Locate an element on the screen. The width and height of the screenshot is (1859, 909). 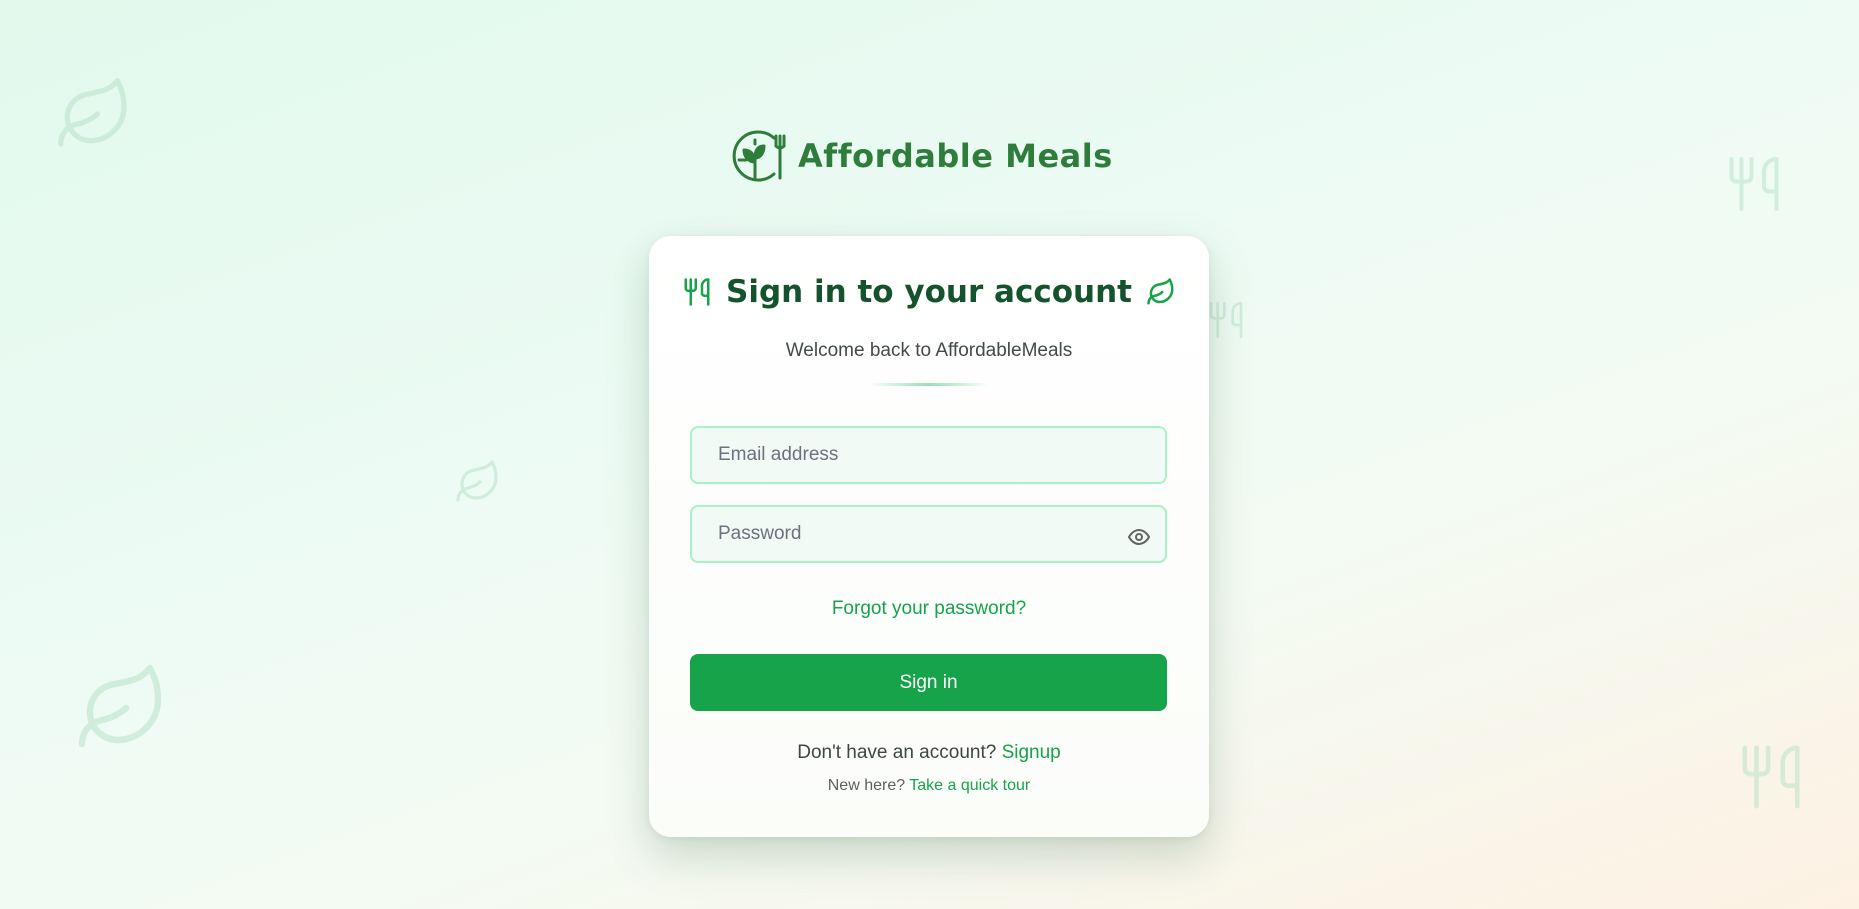
tour-row: New here? Take a quick tour is located at coordinates (929, 786).